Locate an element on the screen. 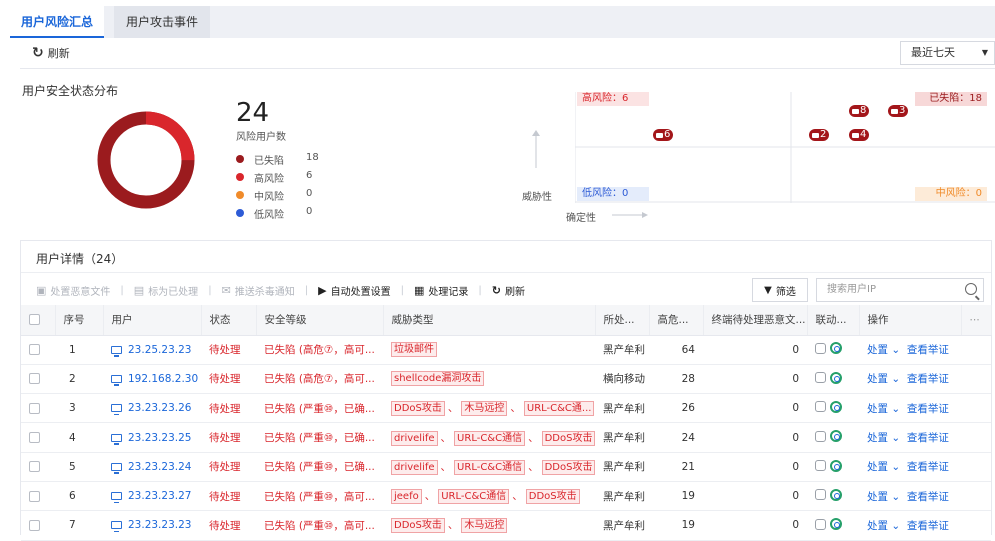 This screenshot has height=541, width=995. row-linkage is located at coordinates (833, 525).